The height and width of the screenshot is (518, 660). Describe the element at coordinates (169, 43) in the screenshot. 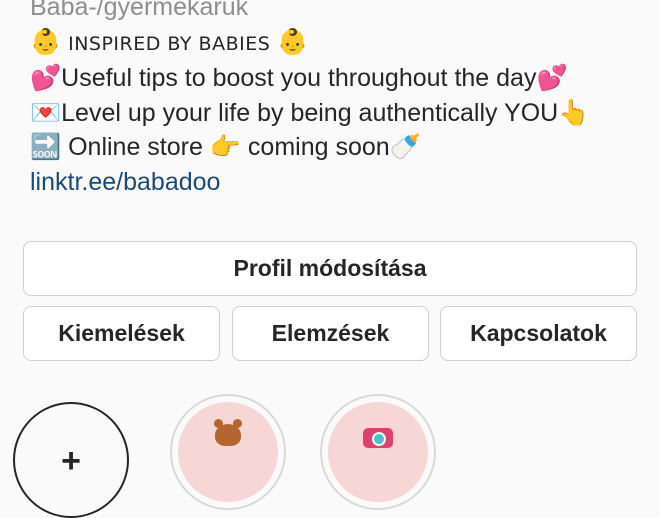

I see `bio-tagline: INSPIRED BY BABIES` at that location.